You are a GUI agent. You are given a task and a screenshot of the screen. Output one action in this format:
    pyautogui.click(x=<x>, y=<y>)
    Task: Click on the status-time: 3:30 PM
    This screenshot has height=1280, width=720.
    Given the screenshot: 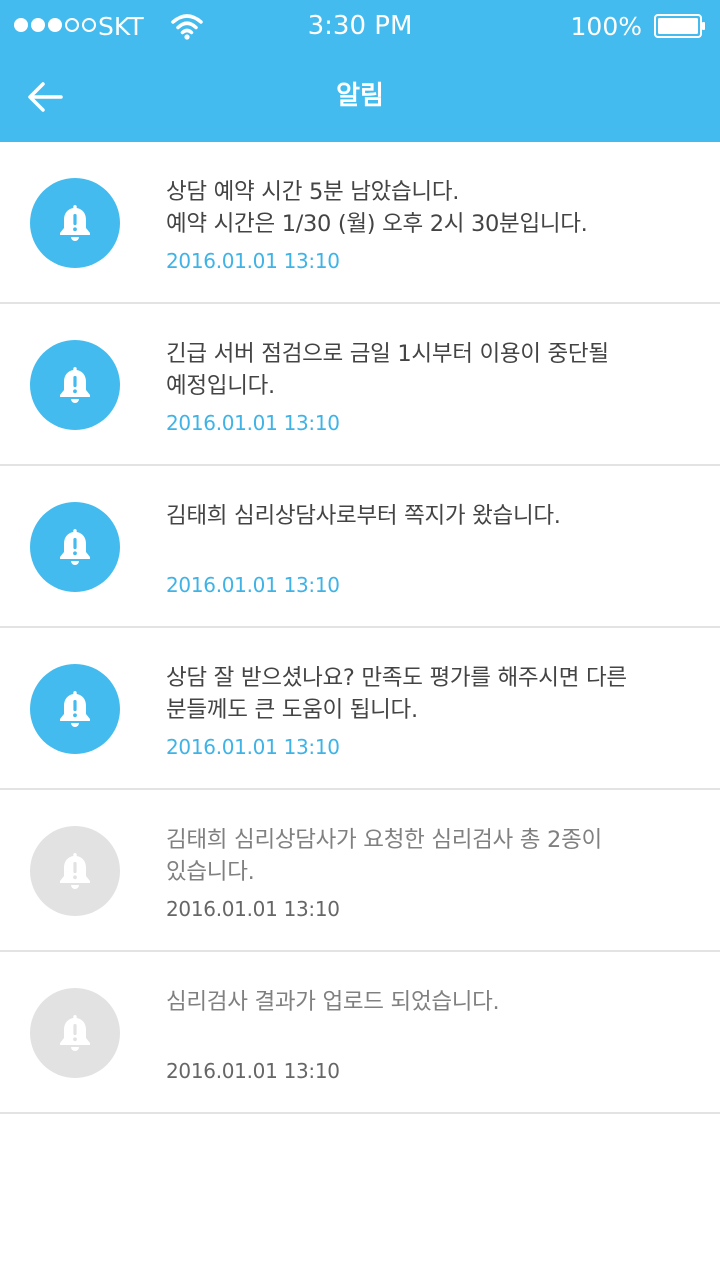 What is the action you would take?
    pyautogui.click(x=360, y=26)
    